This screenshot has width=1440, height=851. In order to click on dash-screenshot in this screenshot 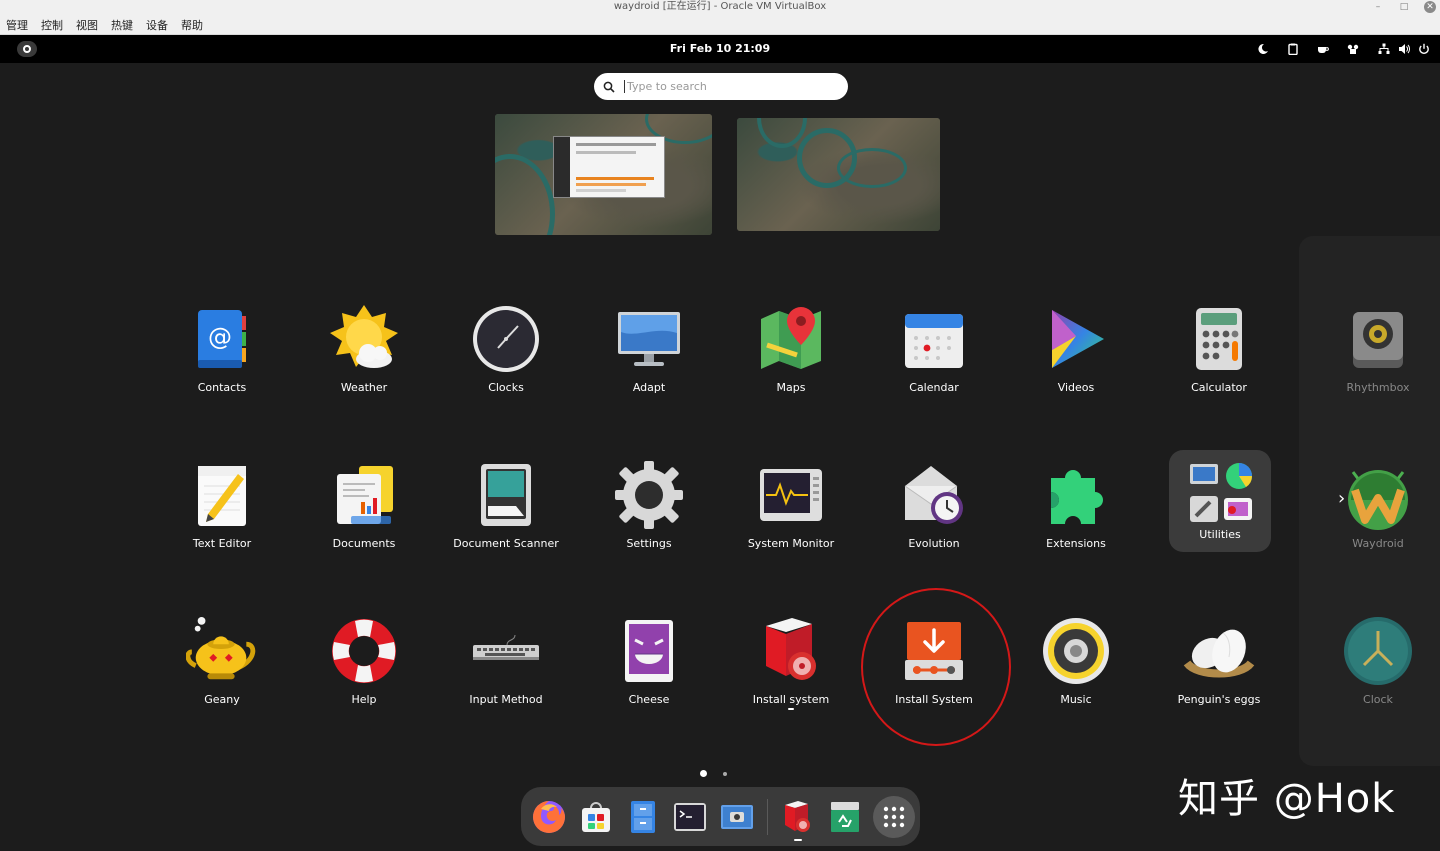, I will do `click(737, 817)`.